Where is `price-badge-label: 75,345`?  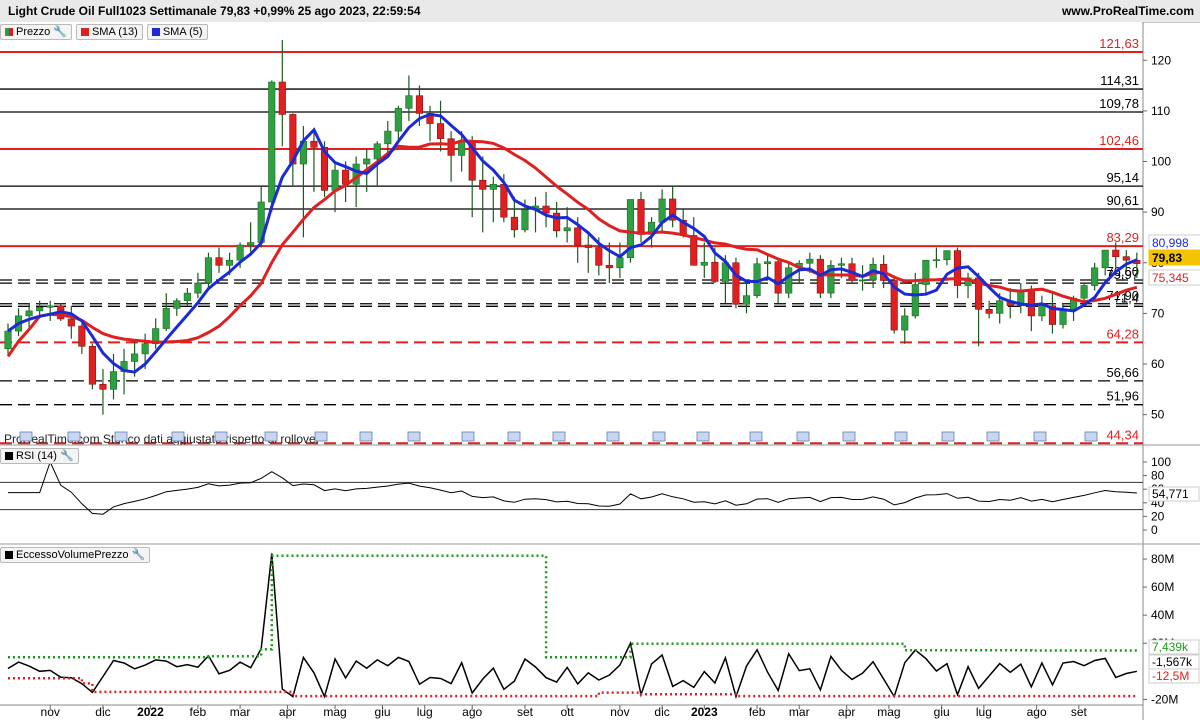
price-badge-label: 75,345 is located at coordinates (1170, 278).